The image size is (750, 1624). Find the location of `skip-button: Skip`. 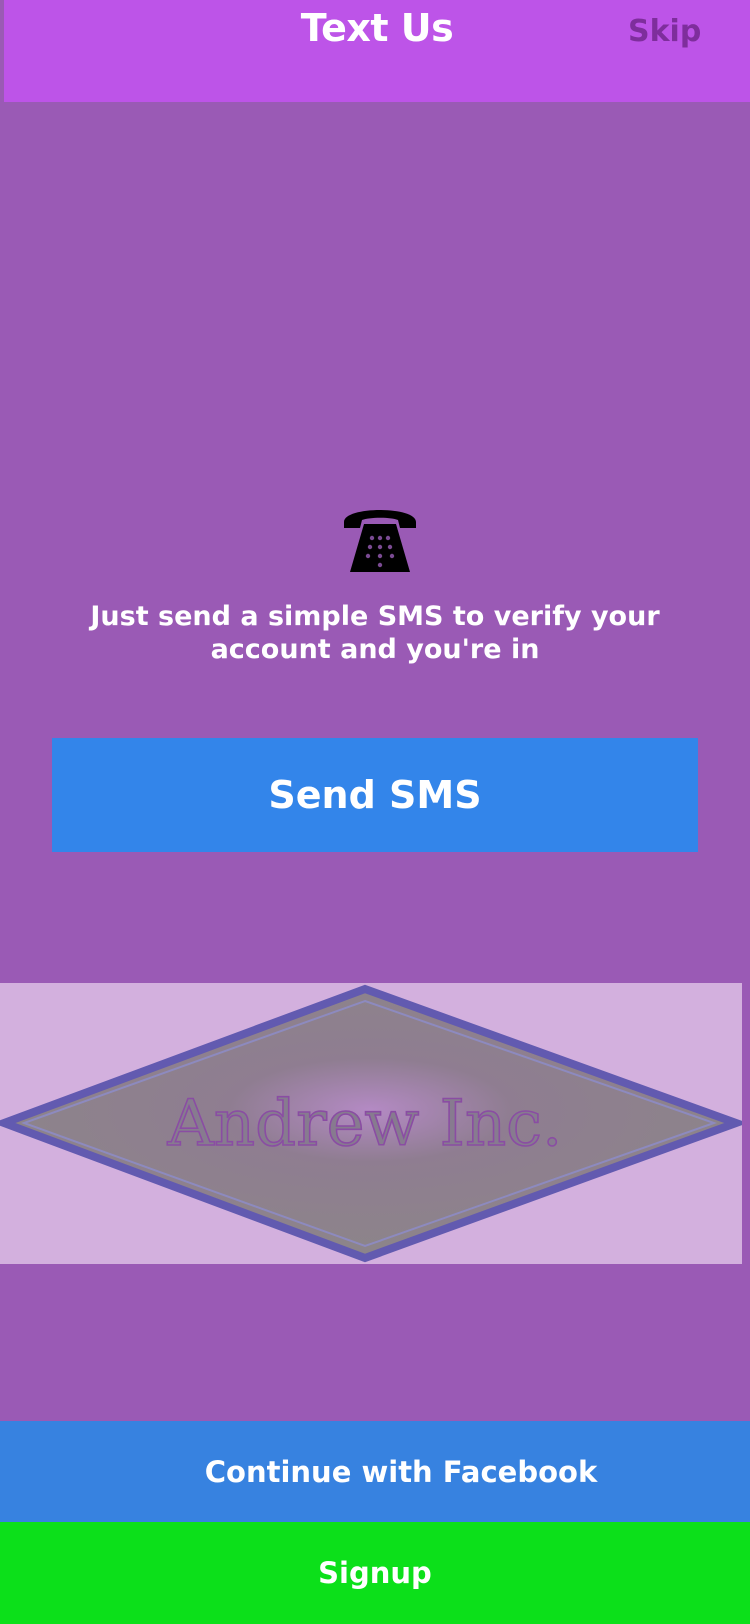

skip-button: Skip is located at coordinates (664, 31).